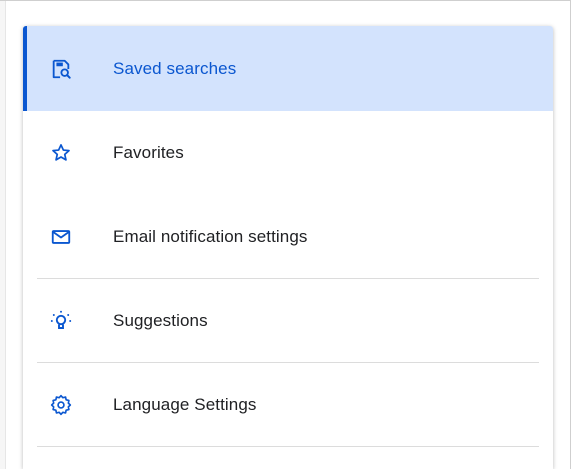 The width and height of the screenshot is (572, 469). What do you see at coordinates (288, 446) in the screenshot?
I see `menu-divider` at bounding box center [288, 446].